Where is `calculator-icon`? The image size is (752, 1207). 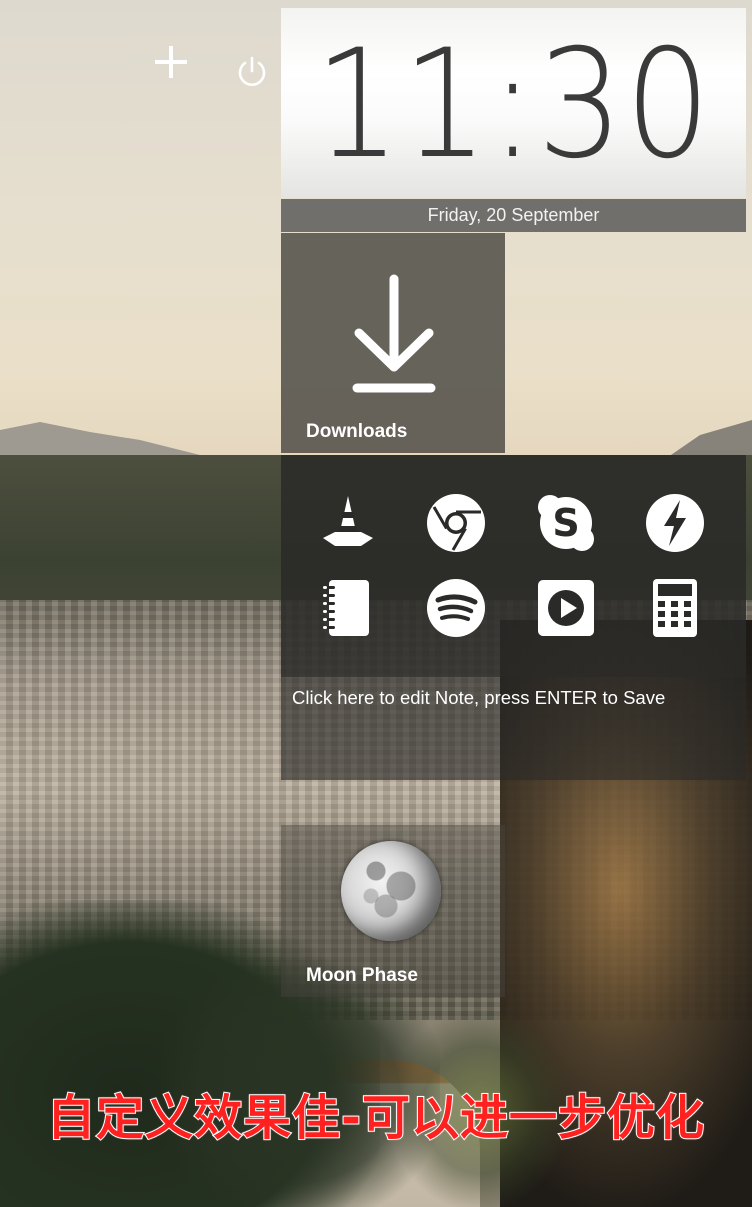
calculator-icon is located at coordinates (675, 608).